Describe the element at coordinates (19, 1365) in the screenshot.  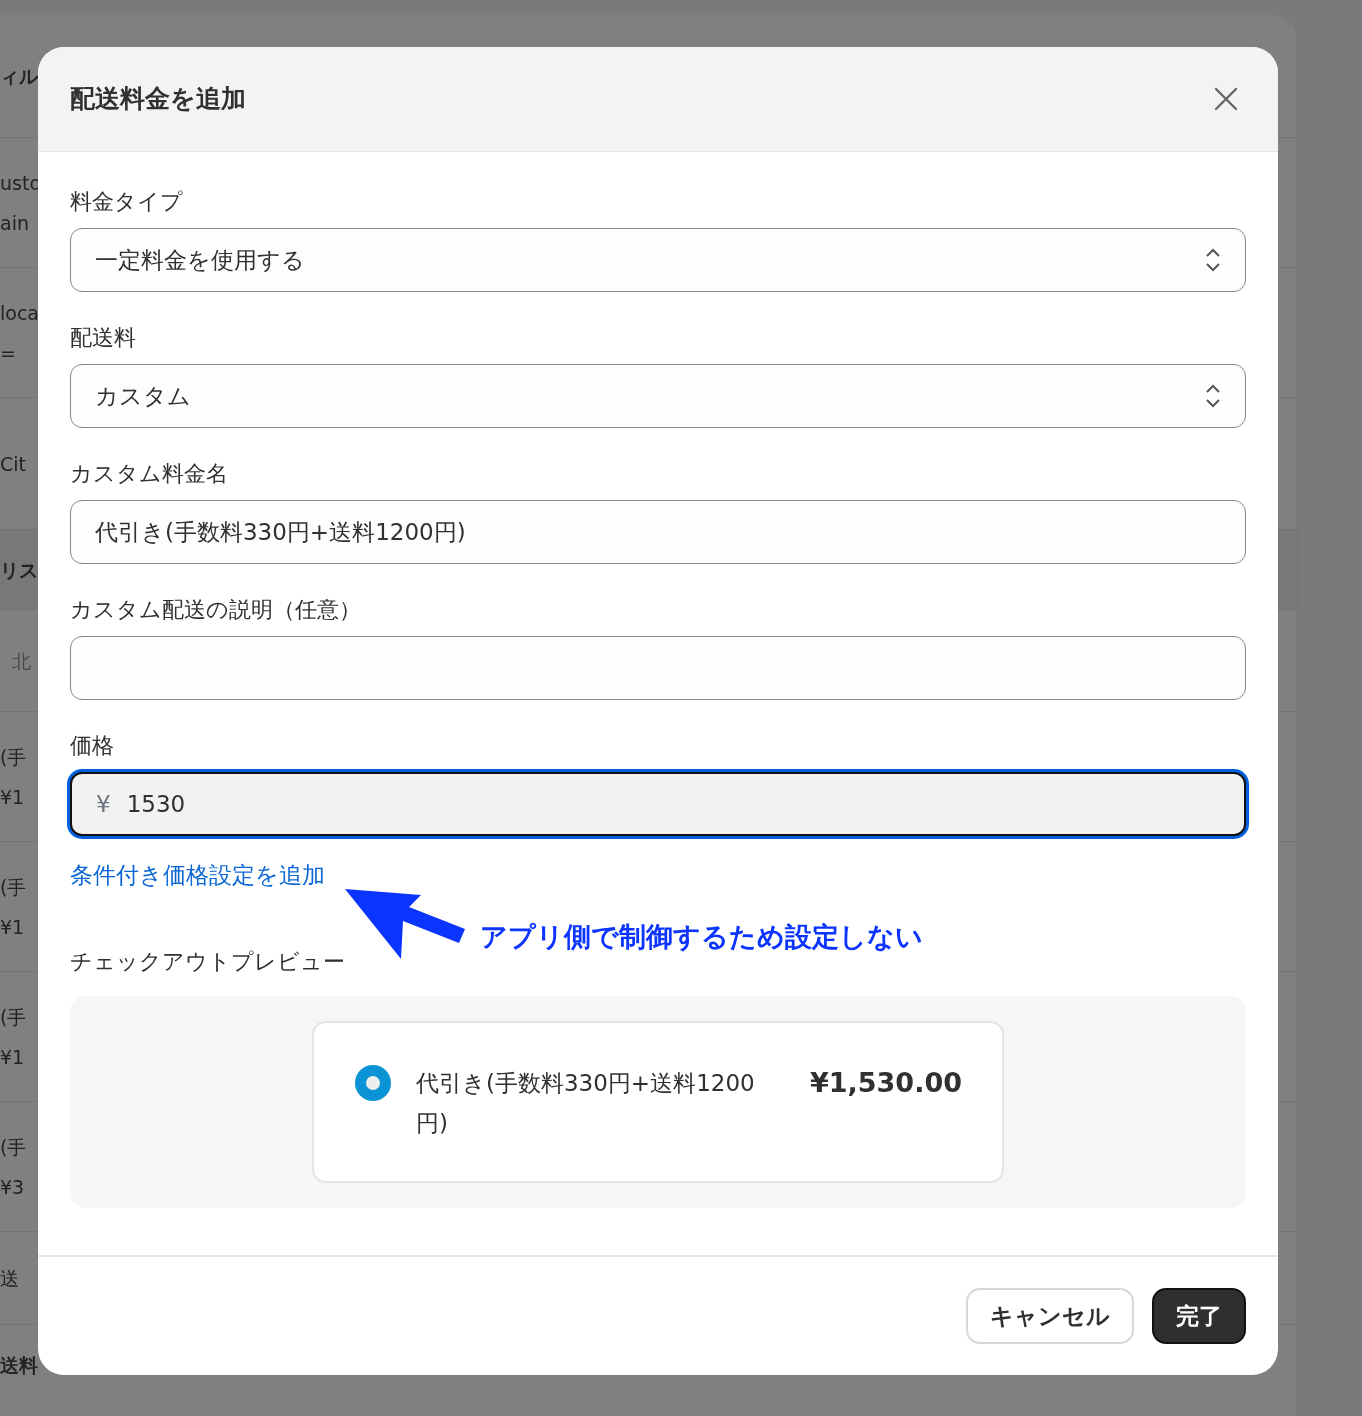
I see `background-heading: 送料` at that location.